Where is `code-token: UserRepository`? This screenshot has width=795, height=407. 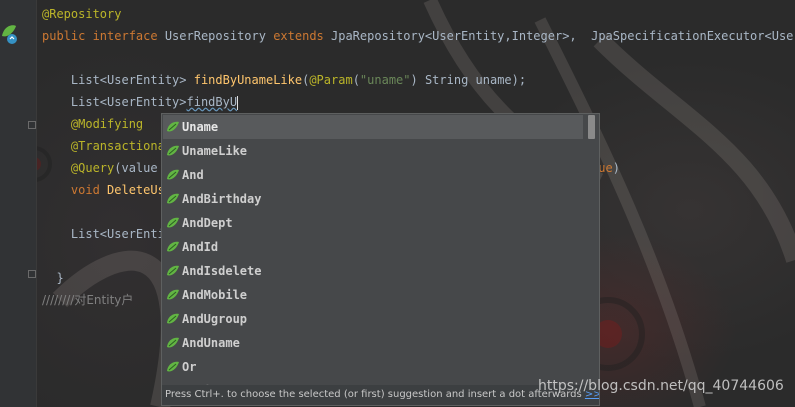 code-token: UserRepository is located at coordinates (219, 36).